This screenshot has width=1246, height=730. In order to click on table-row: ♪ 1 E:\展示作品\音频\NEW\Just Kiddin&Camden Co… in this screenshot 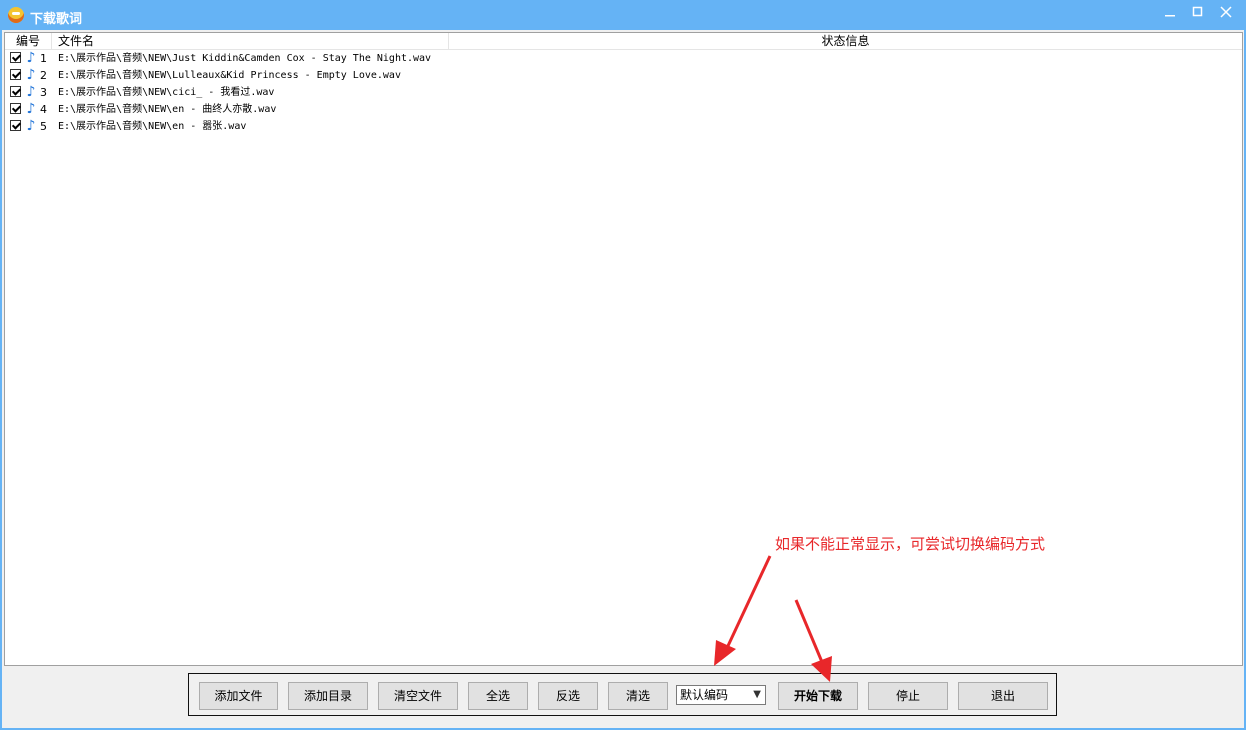, I will do `click(623, 58)`.